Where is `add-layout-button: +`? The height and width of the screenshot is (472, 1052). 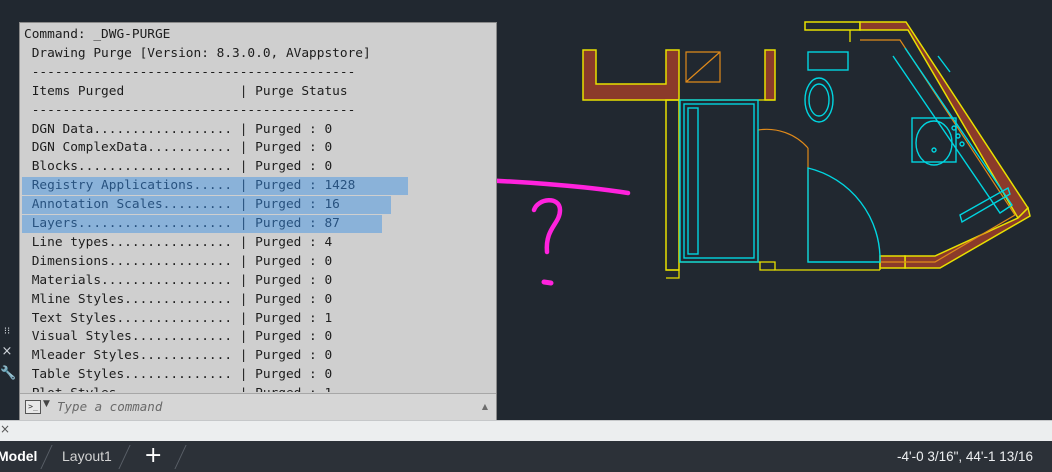
add-layout-button: + is located at coordinates (153, 456).